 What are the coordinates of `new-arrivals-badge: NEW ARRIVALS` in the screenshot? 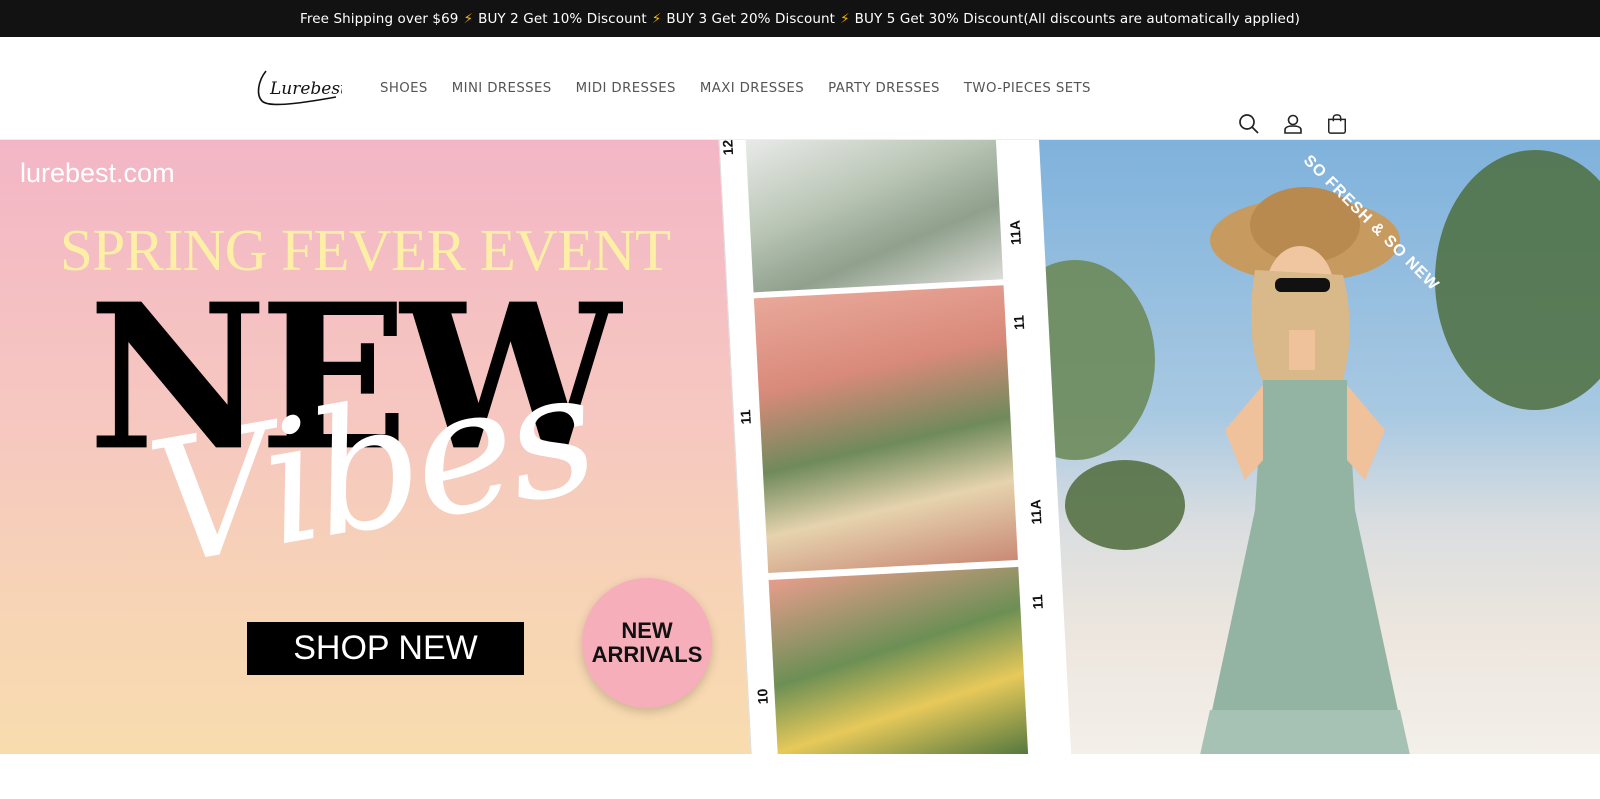 It's located at (647, 643).